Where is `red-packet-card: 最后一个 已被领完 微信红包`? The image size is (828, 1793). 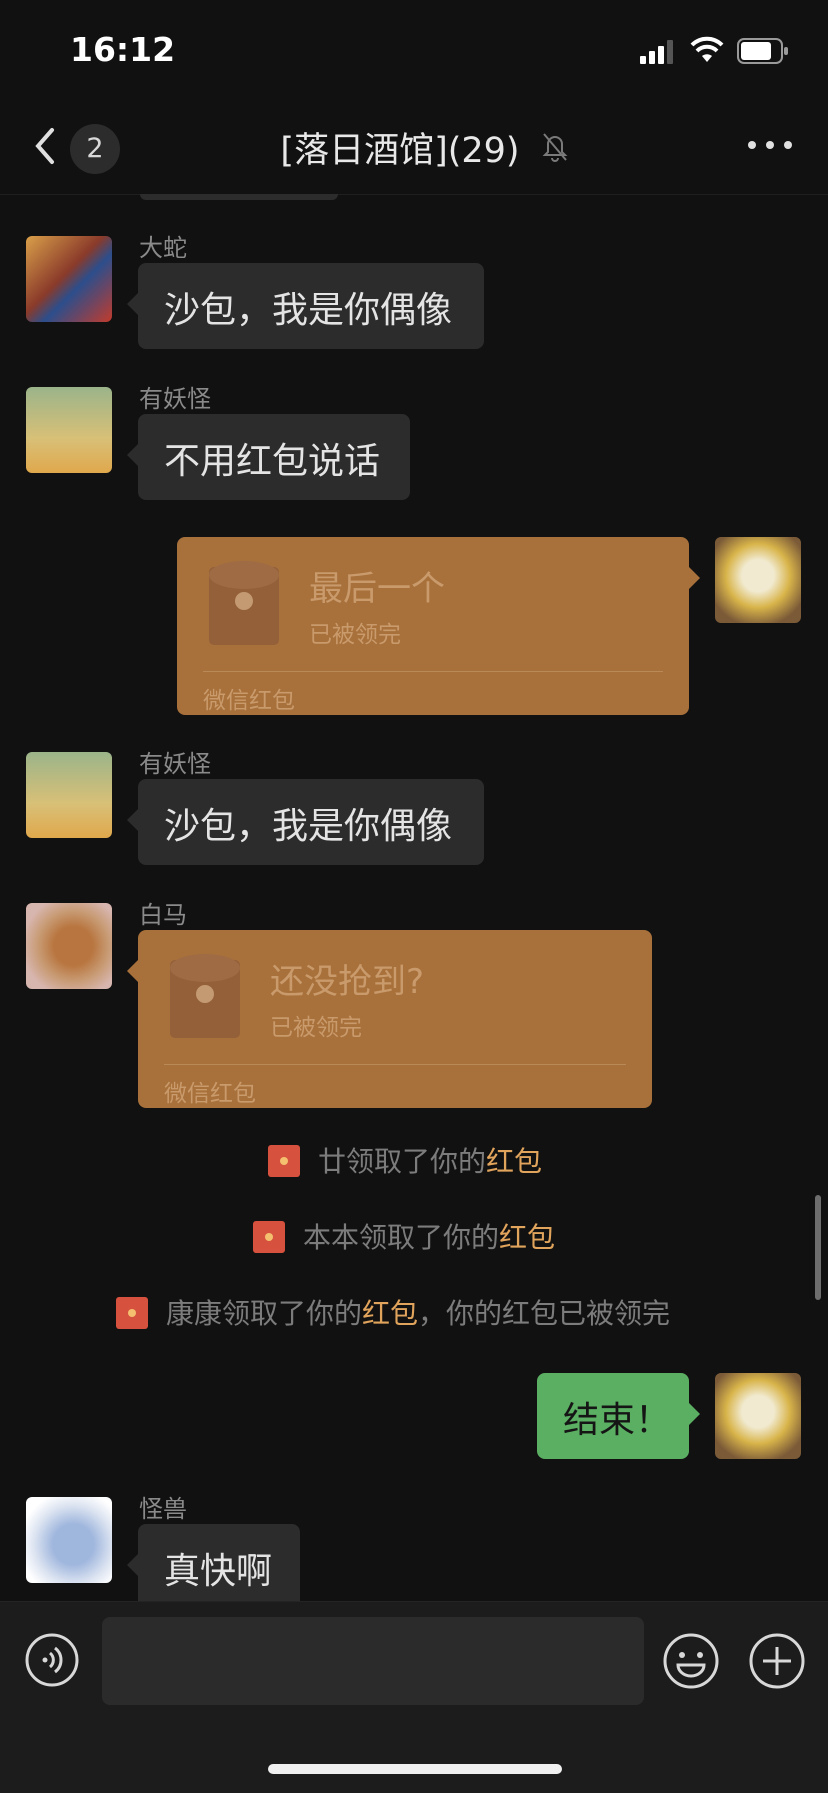
red-packet-card: 最后一个 已被领完 微信红包 is located at coordinates (438, 626).